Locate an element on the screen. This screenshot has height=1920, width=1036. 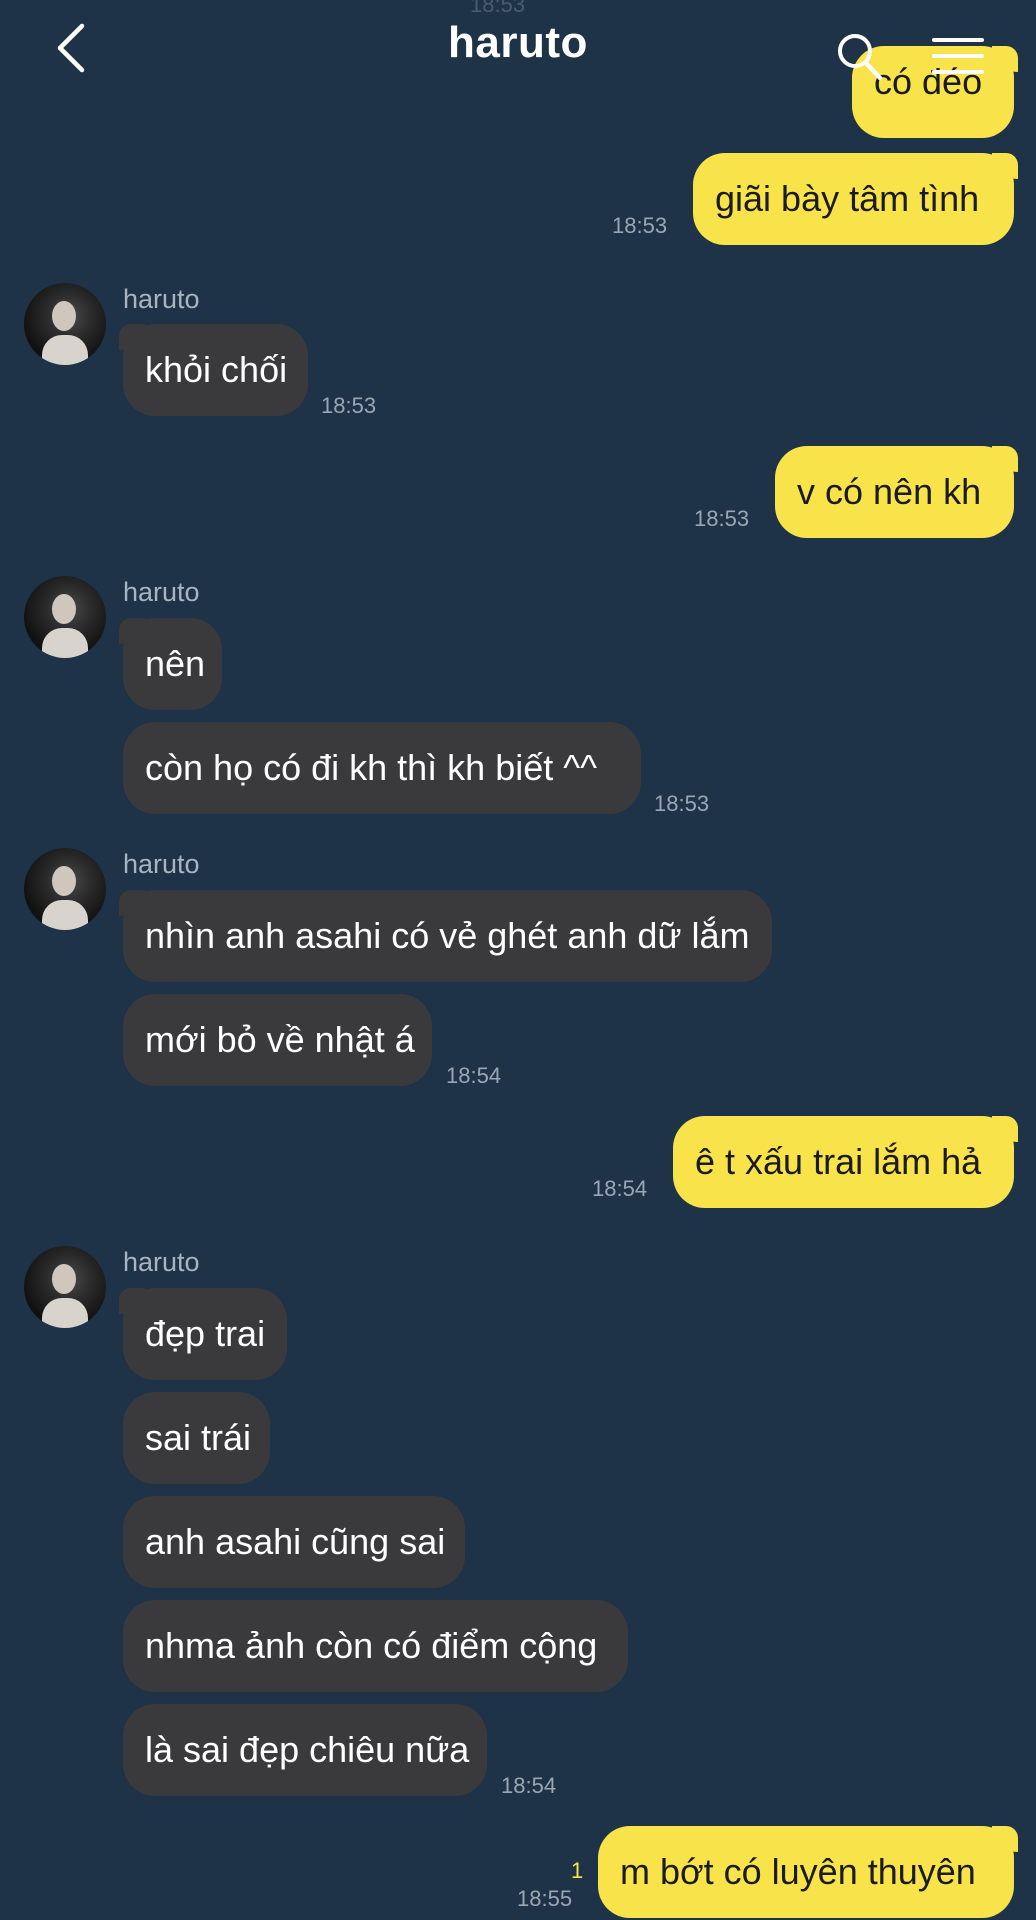
incoming-message: là sai đẹp chiêu nữa is located at coordinates (305, 1750).